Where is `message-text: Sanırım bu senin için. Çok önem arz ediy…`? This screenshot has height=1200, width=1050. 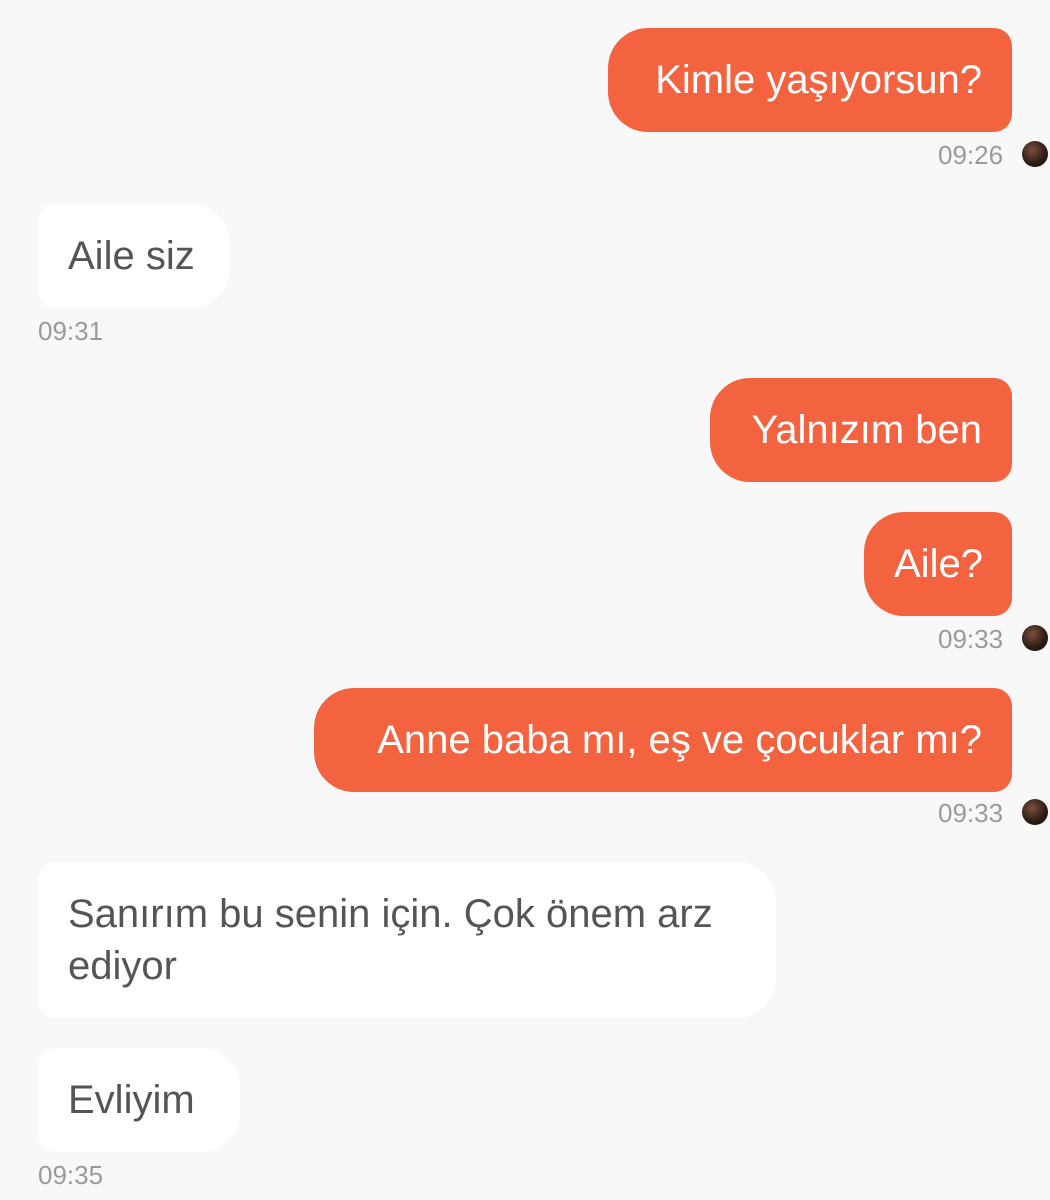 message-text: Sanırım bu senin için. Çok önem arz ediy… is located at coordinates (390, 940).